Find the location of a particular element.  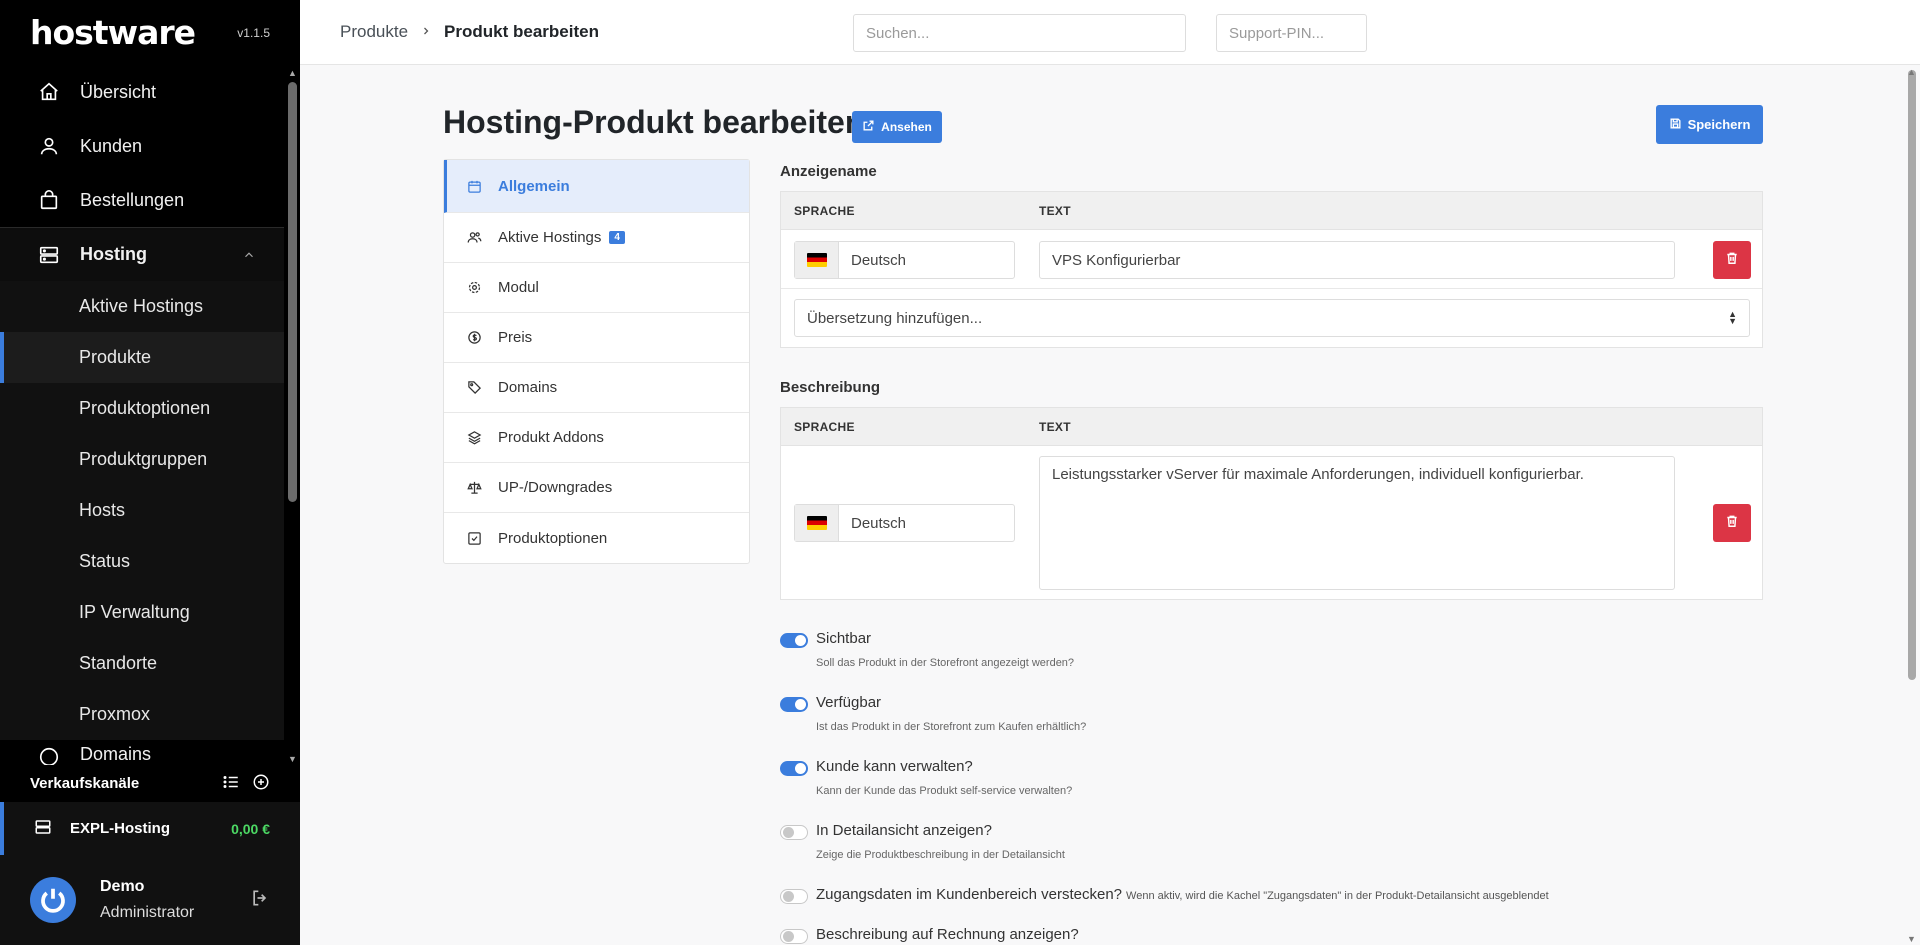

tab-product-addons: Produkt Addons is located at coordinates (596, 438).